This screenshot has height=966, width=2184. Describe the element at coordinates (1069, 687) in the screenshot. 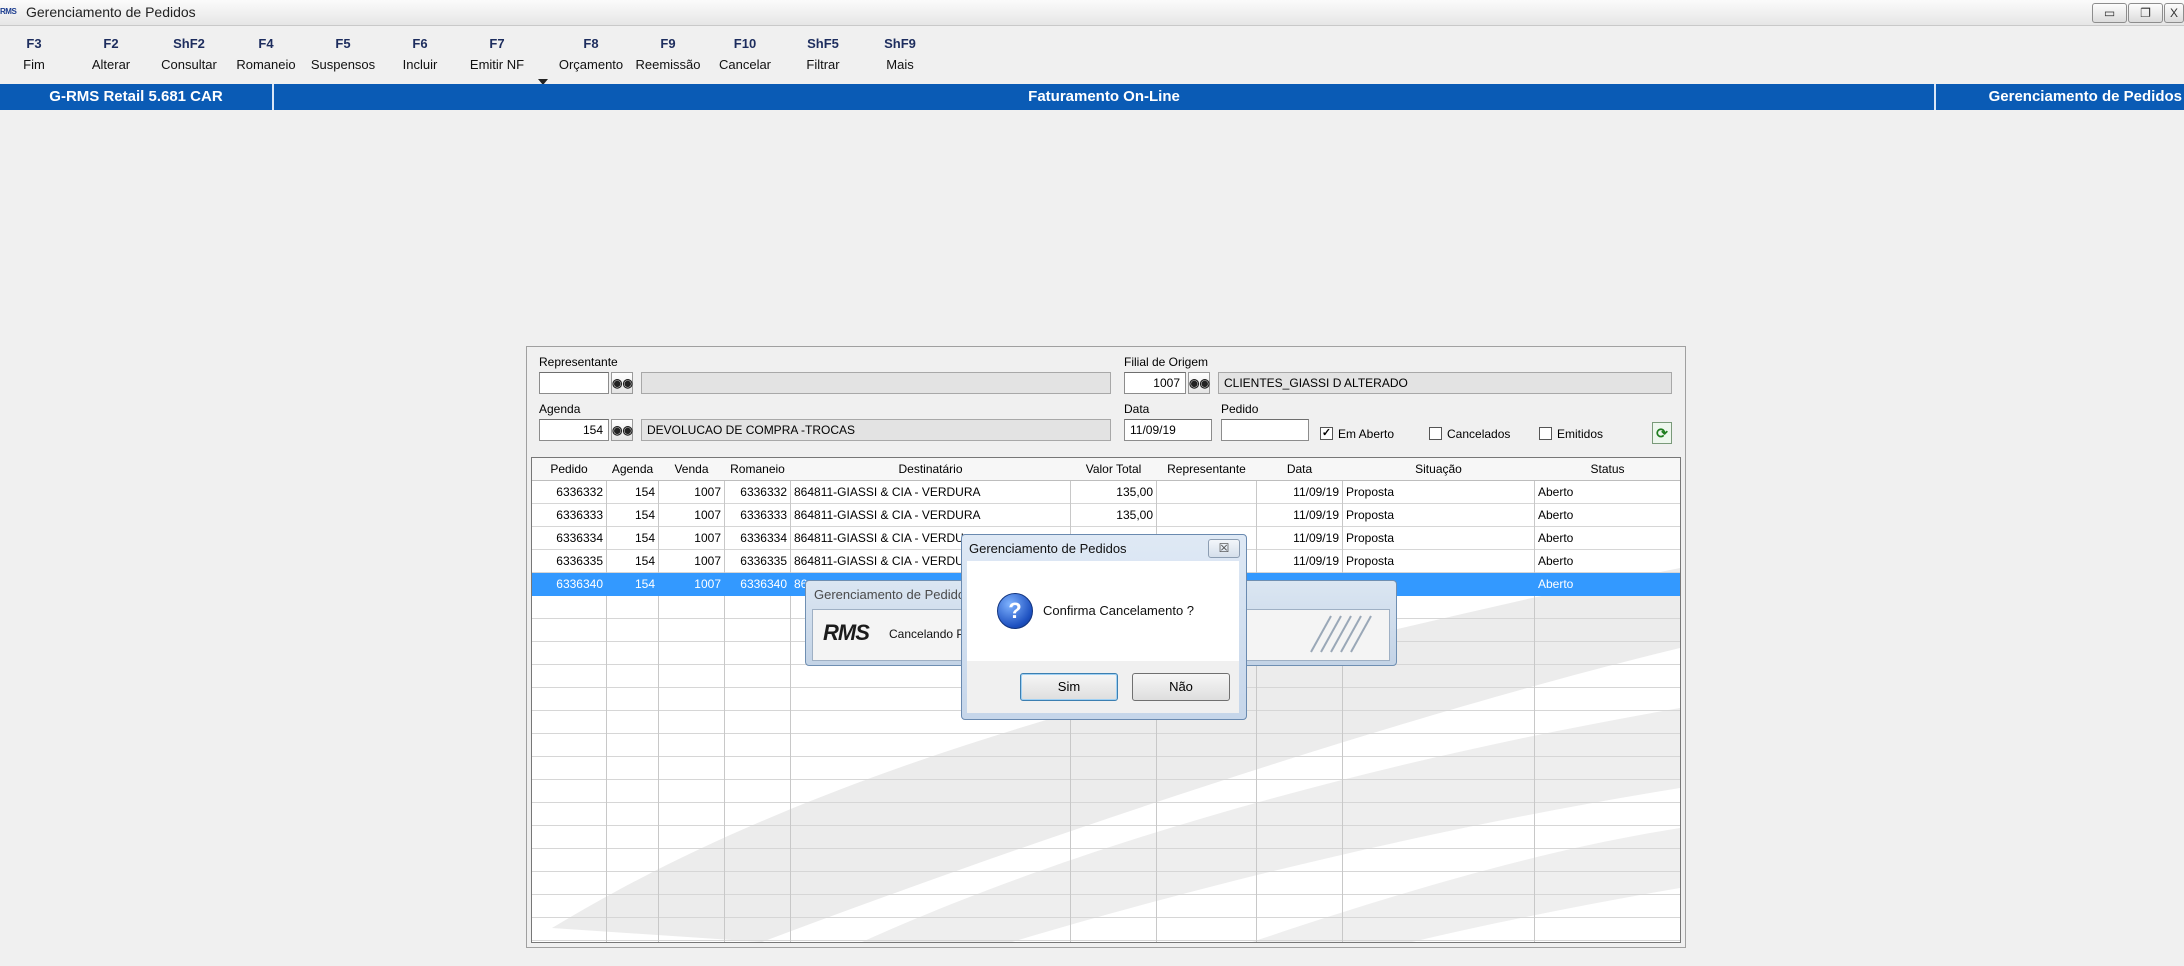

I see `yes-button: Sim` at that location.